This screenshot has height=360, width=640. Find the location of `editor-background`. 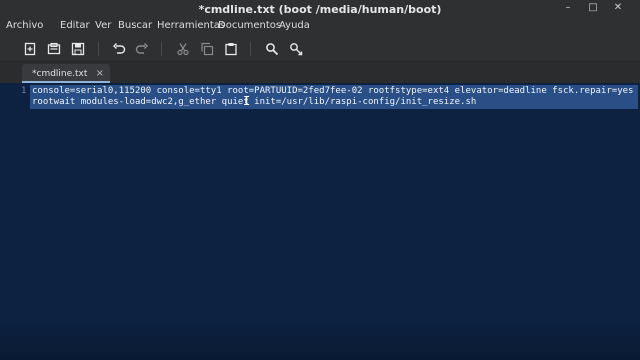

editor-background is located at coordinates (320, 341).